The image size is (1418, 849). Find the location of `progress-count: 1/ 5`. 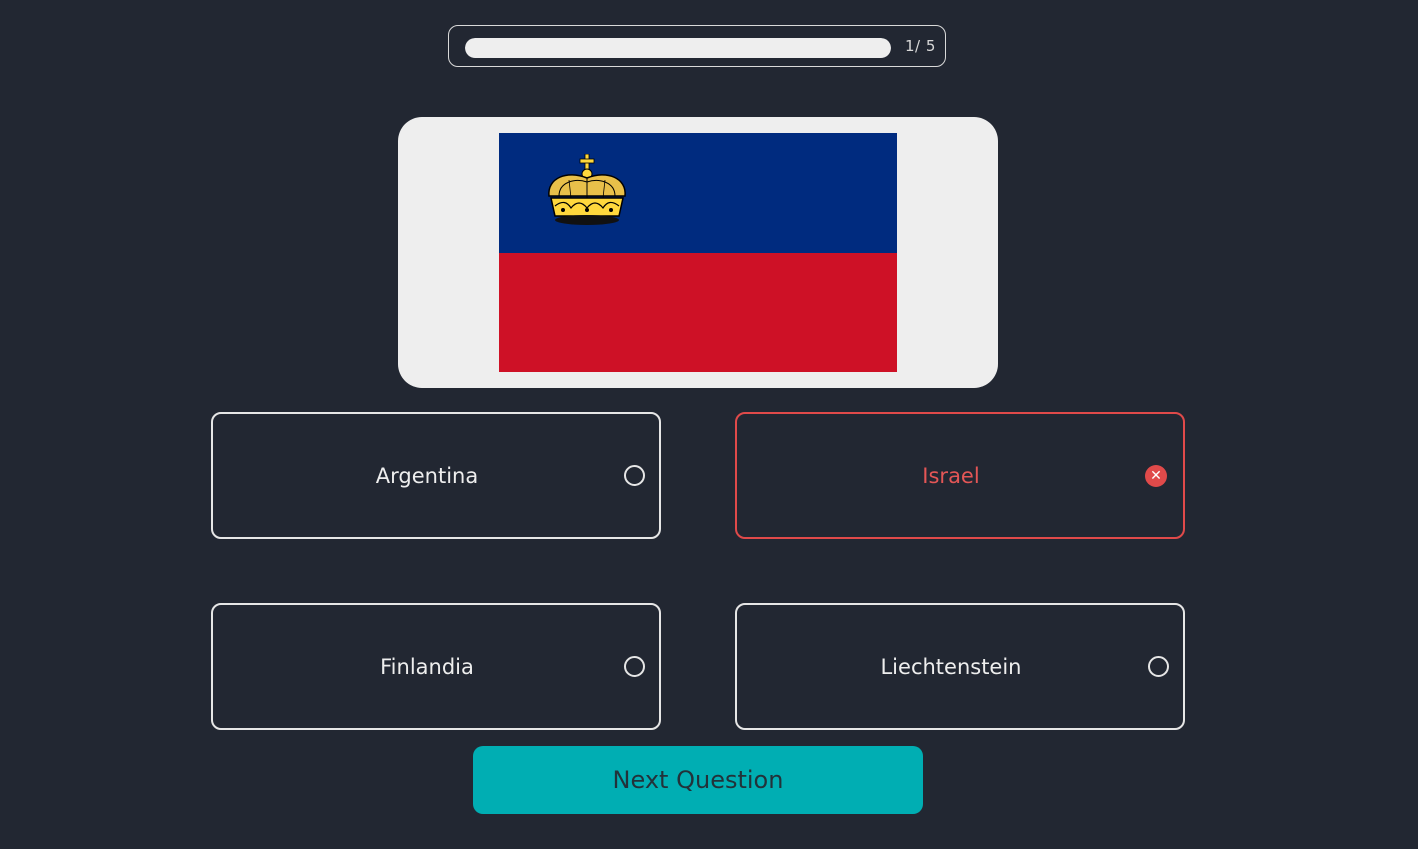

progress-count: 1/ 5 is located at coordinates (920, 46).